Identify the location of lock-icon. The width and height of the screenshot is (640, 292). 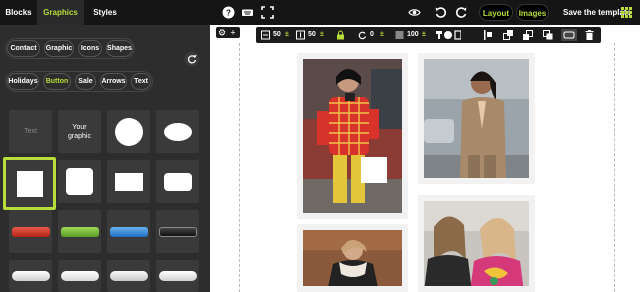
(340, 35).